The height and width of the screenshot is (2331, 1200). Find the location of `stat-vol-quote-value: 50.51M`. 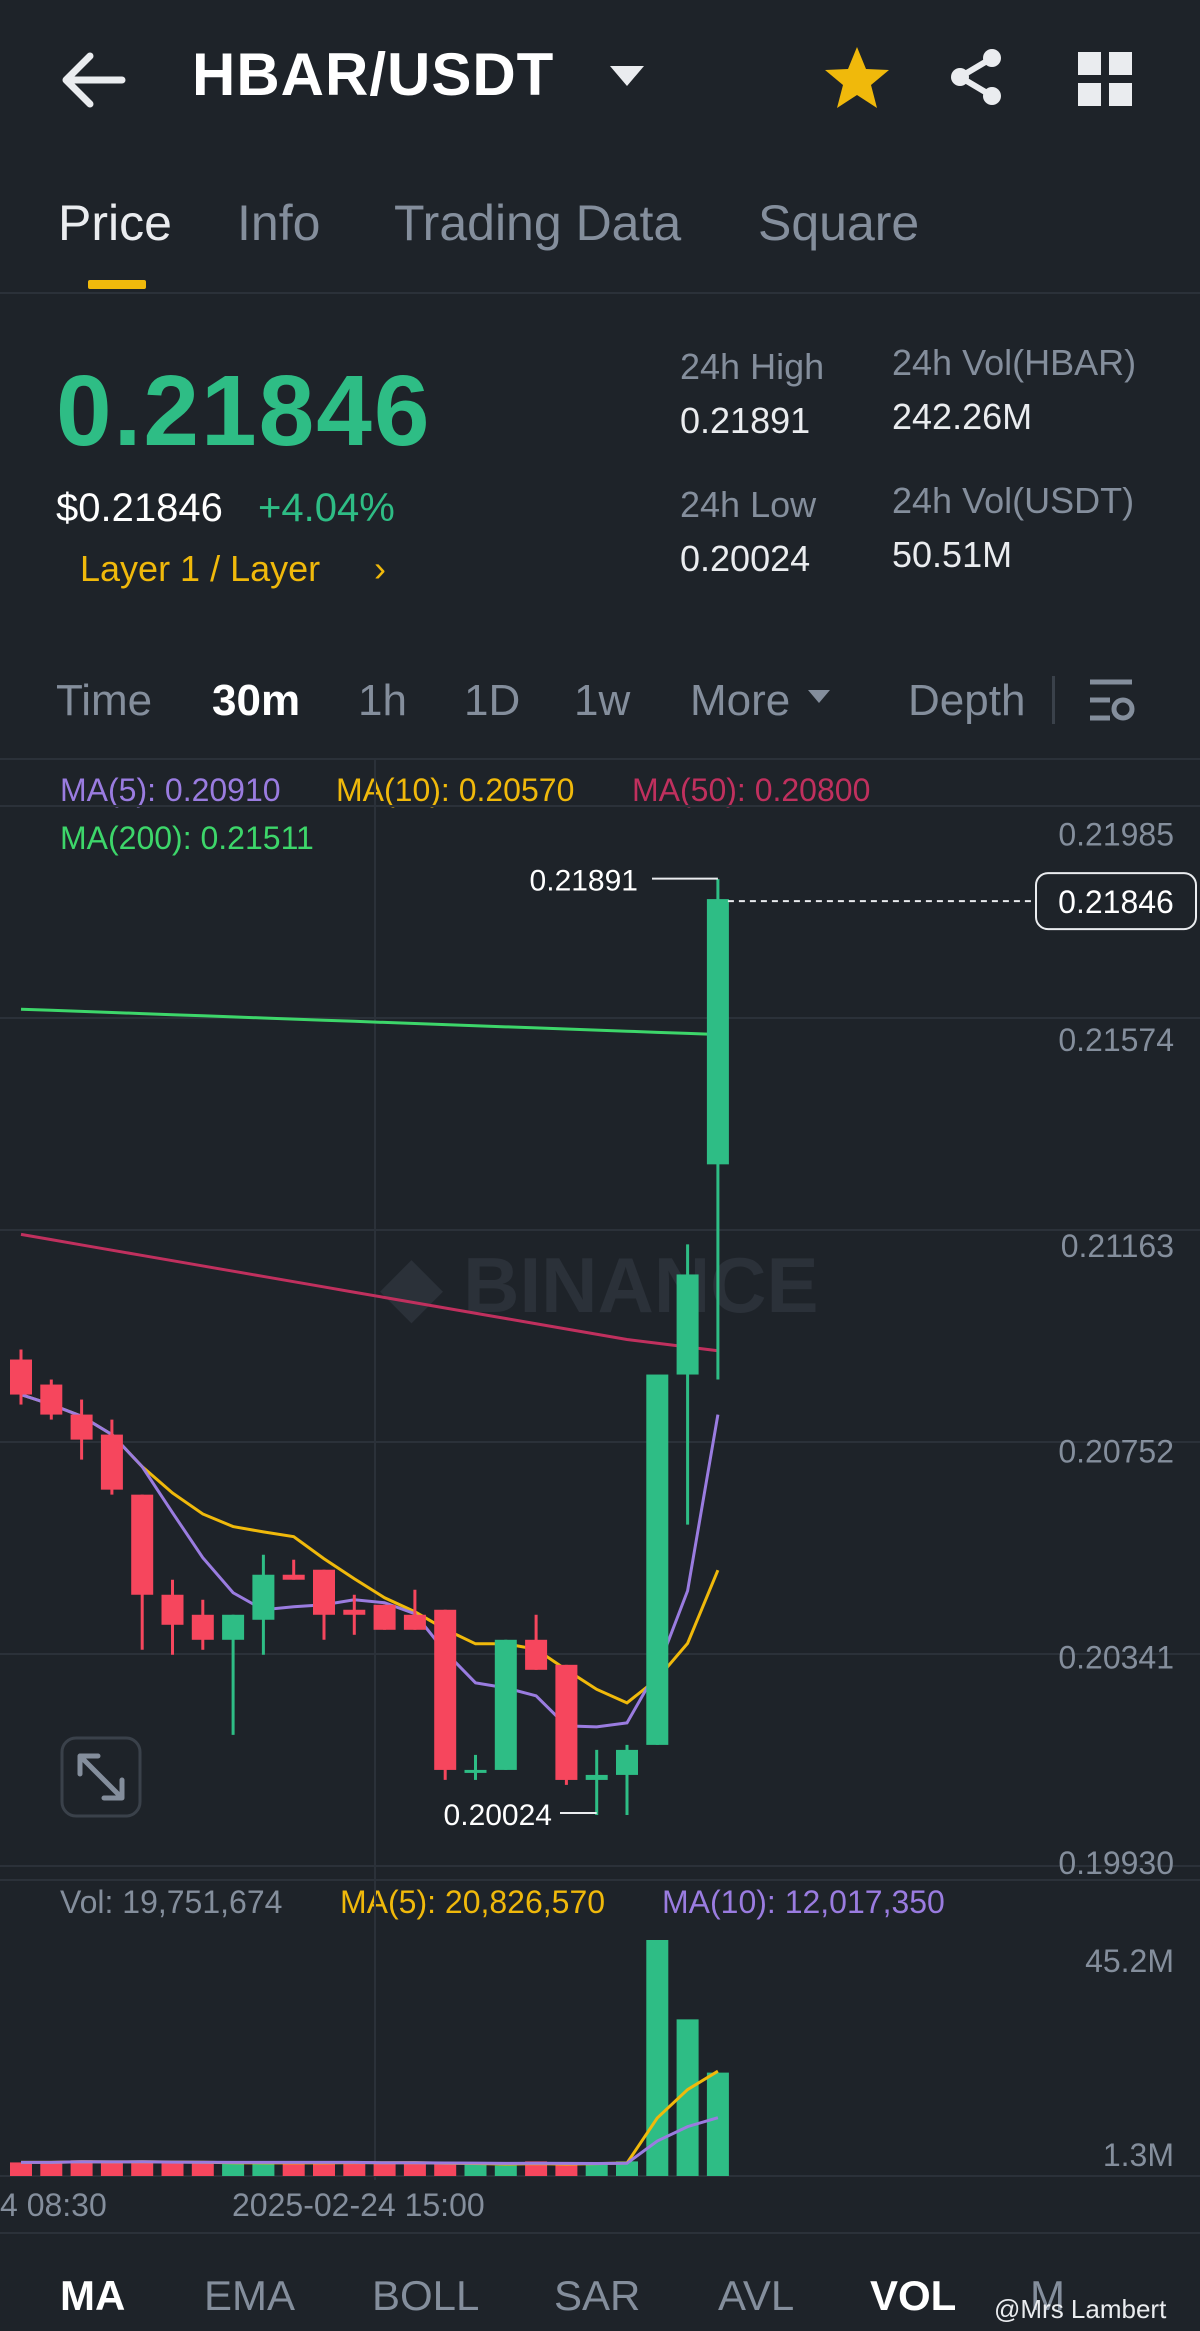

stat-vol-quote-value: 50.51M is located at coordinates (952, 554).